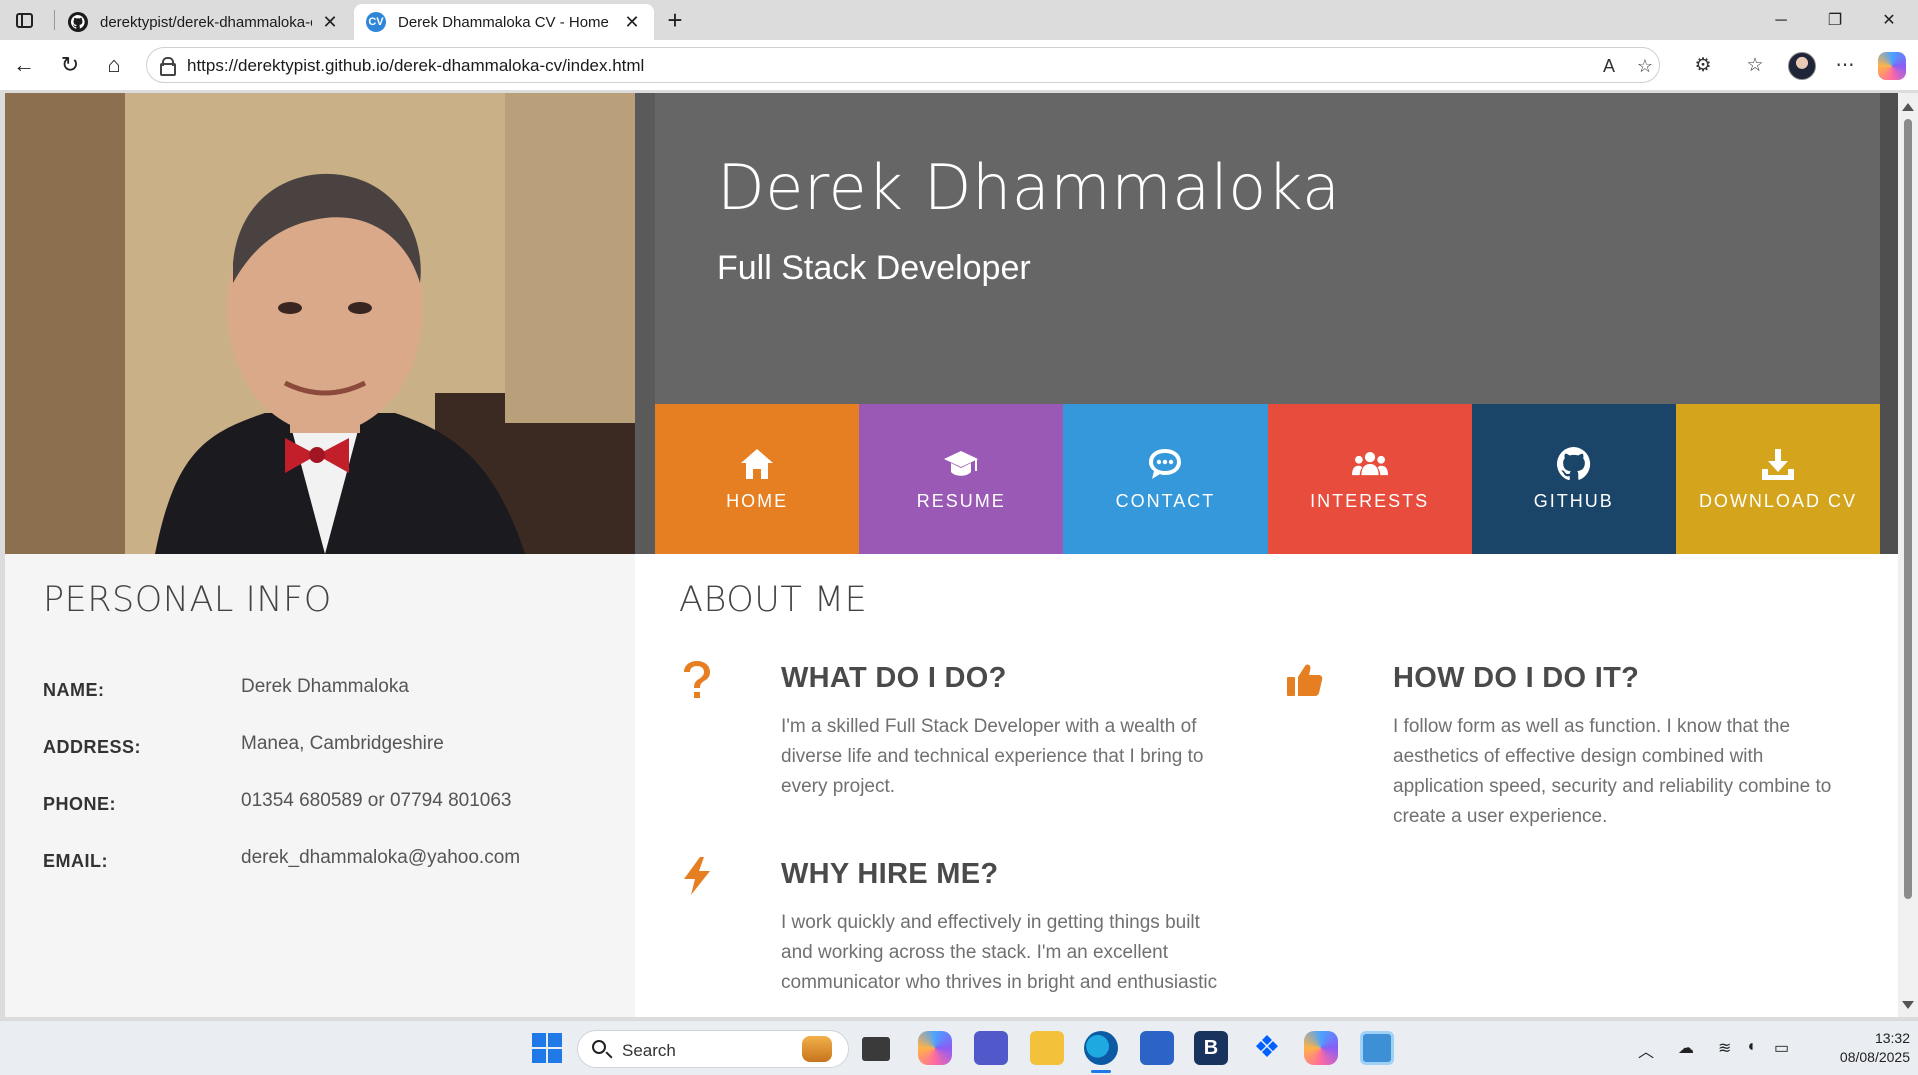 This screenshot has height=1075, width=1918. Describe the element at coordinates (1047, 1048) in the screenshot. I see `file-explorer-icon` at that location.